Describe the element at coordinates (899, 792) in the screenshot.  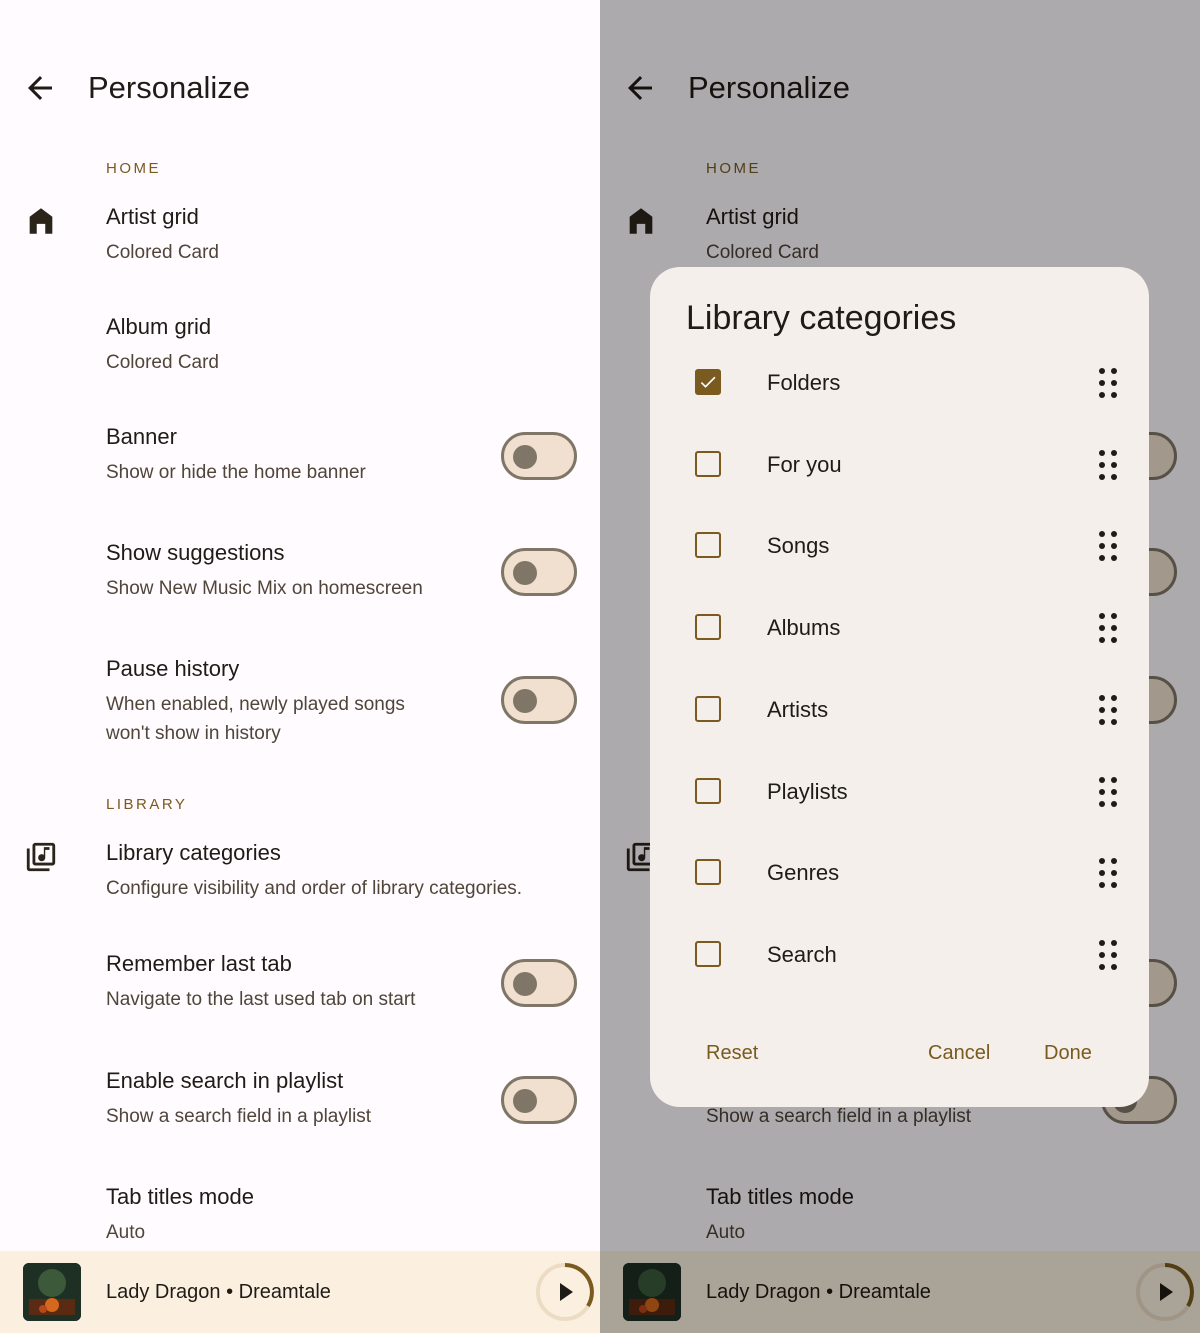
I see `category-row: Playlists` at that location.